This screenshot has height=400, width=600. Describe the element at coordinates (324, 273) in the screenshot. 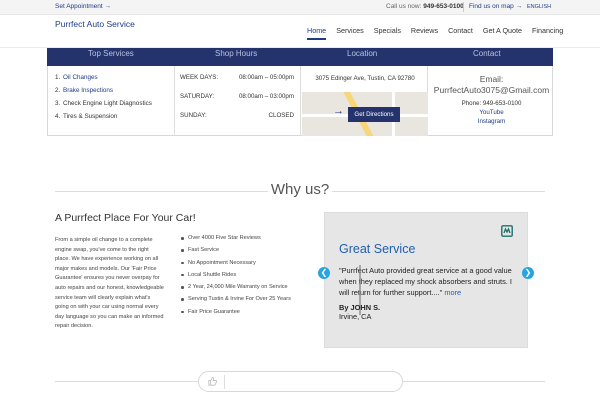

I see `carousel-prev-icon: ❮` at that location.